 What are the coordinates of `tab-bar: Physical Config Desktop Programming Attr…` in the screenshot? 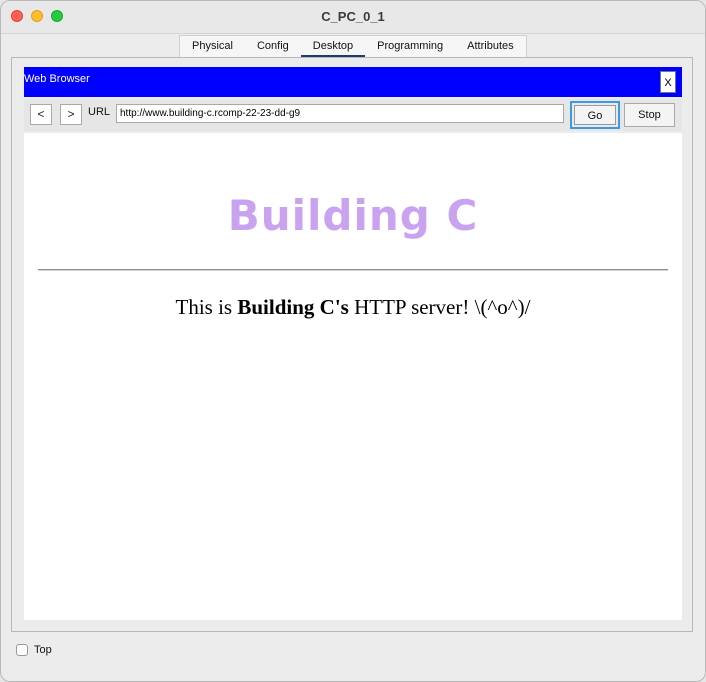 It's located at (353, 46).